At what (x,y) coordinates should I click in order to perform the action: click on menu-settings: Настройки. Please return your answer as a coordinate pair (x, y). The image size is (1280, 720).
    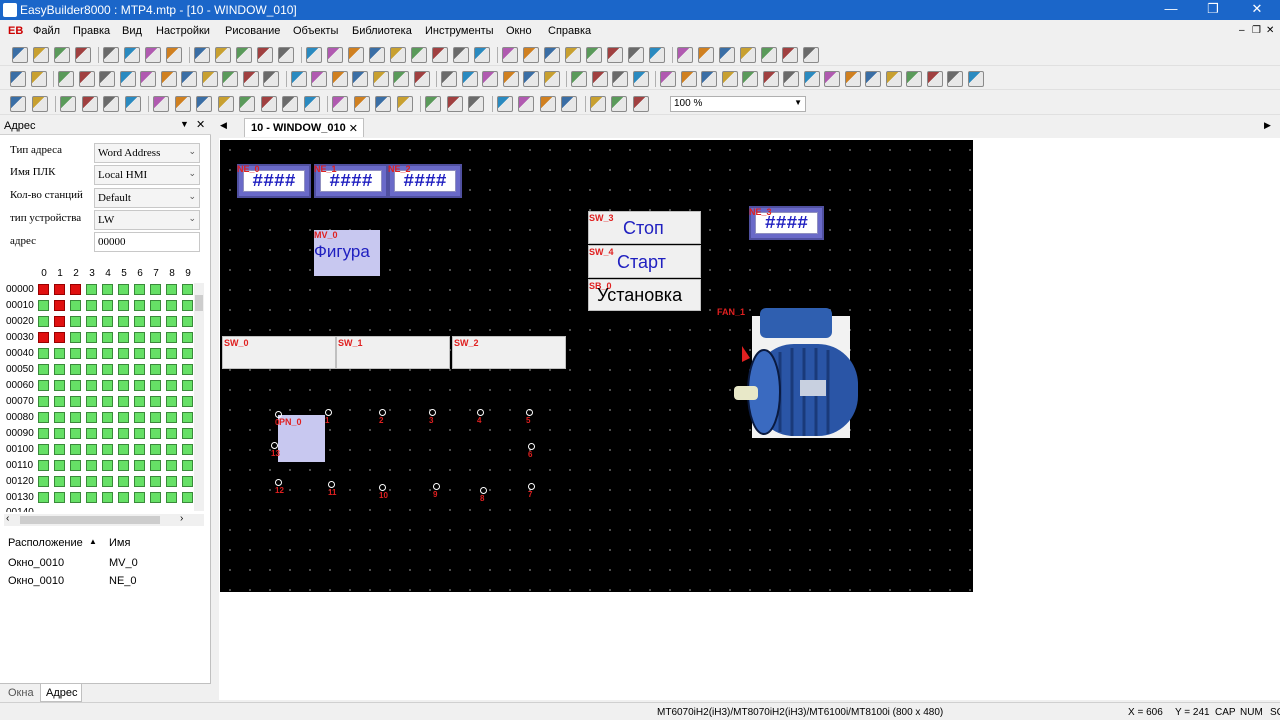
    Looking at the image, I should click on (183, 31).